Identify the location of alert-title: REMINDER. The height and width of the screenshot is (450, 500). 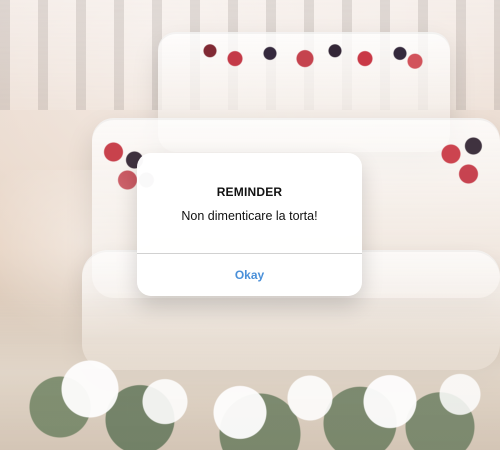
(249, 192).